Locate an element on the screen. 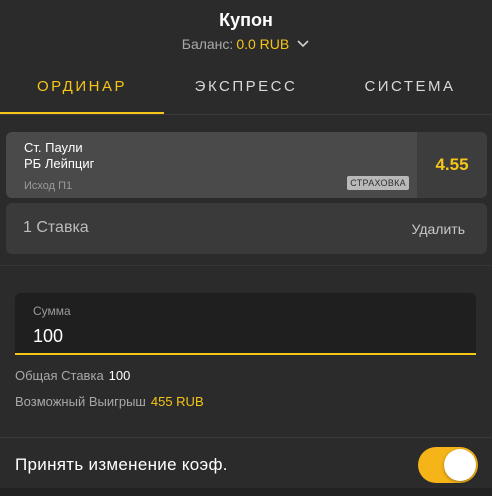 The image size is (492, 496). team-away: РБ Лейпциг is located at coordinates (59, 163).